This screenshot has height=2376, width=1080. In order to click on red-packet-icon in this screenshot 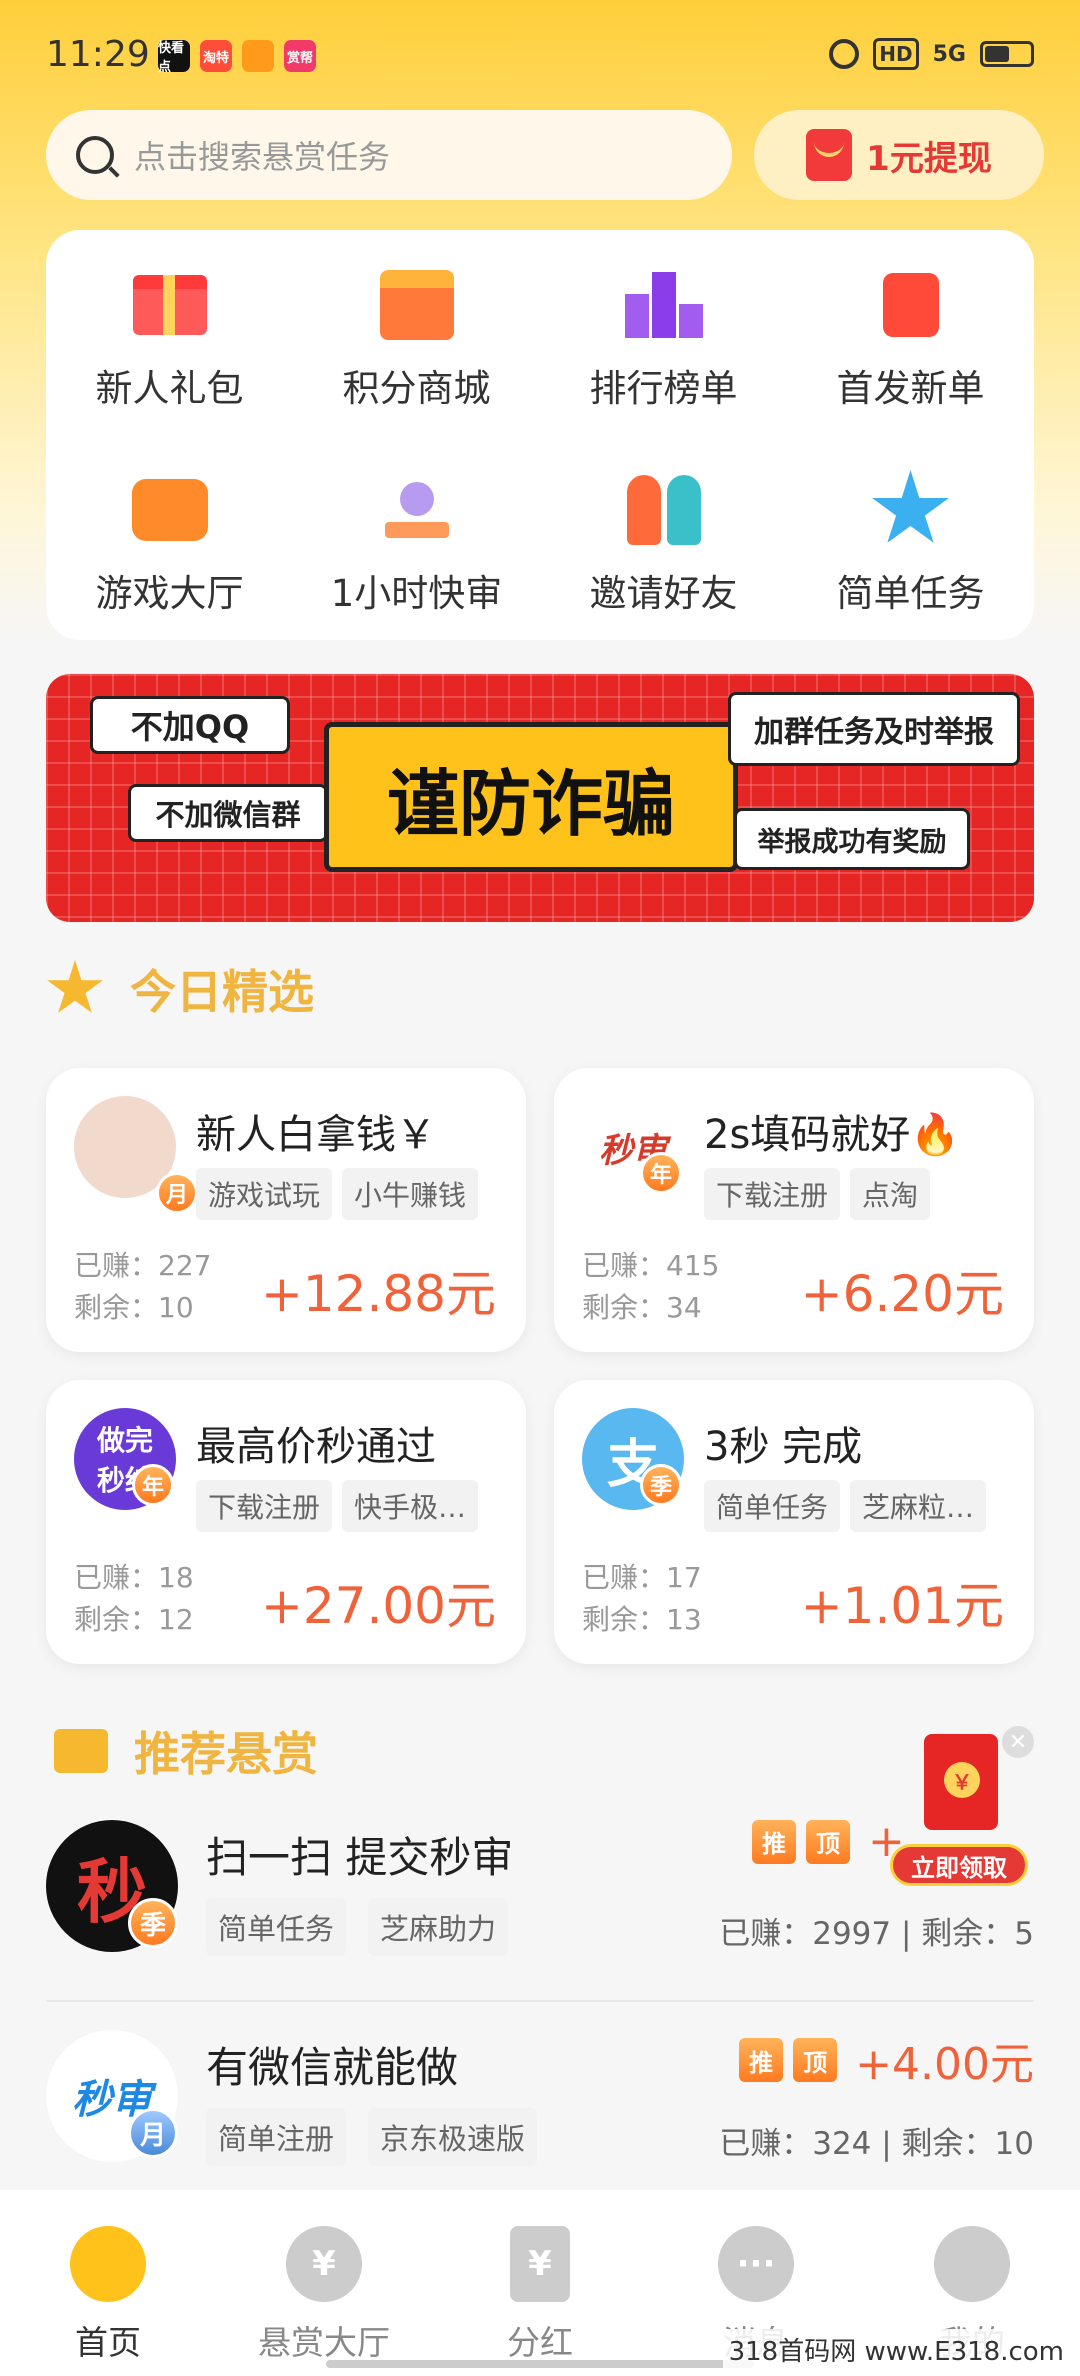, I will do `click(911, 305)`.